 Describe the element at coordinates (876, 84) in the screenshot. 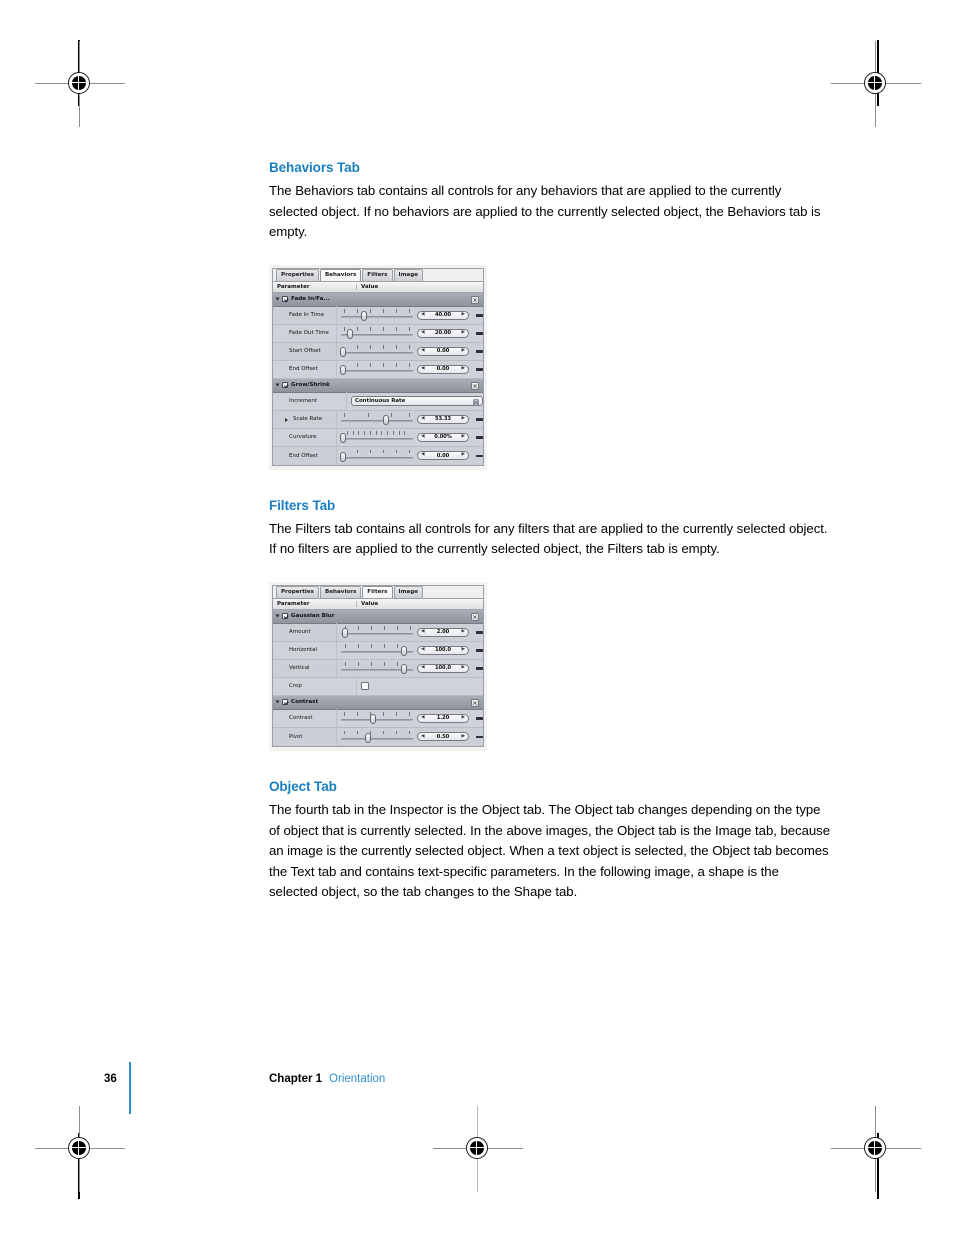

I see `registration-mark-top-right` at that location.